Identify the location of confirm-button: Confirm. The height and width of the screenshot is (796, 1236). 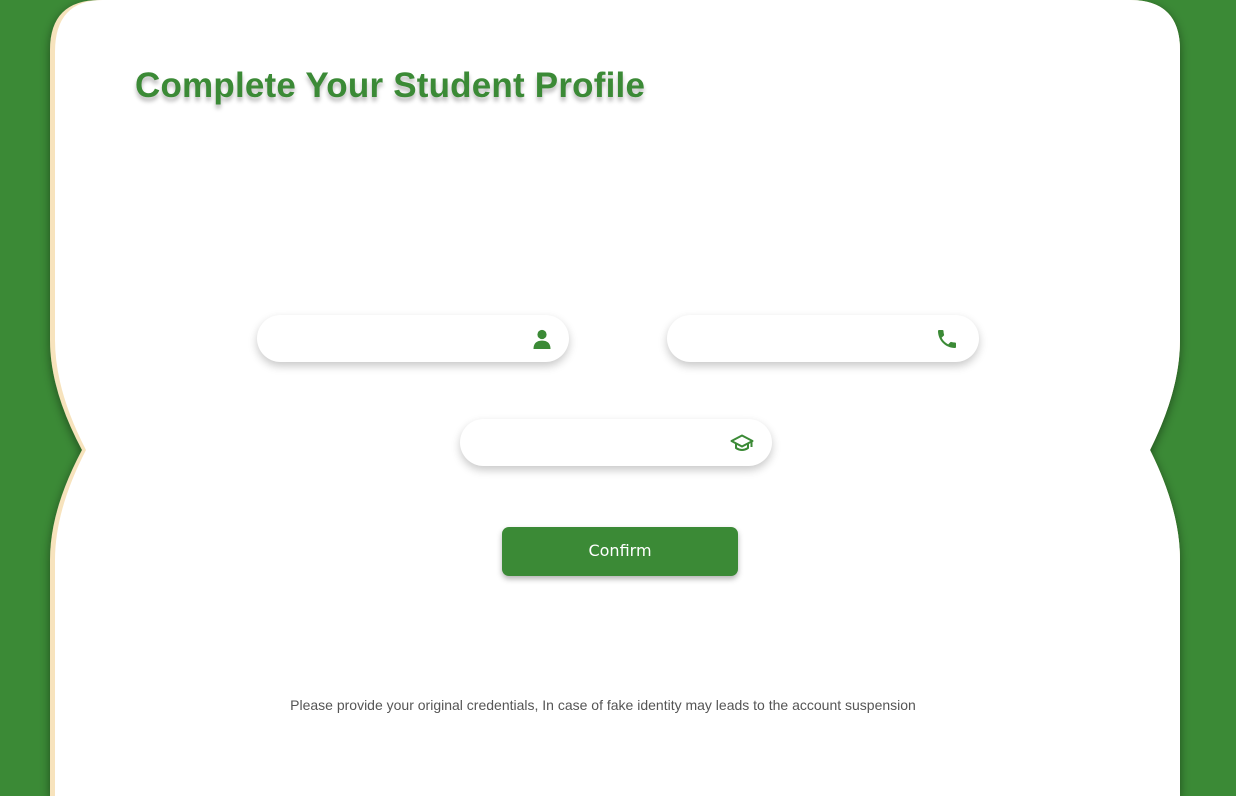
(620, 551).